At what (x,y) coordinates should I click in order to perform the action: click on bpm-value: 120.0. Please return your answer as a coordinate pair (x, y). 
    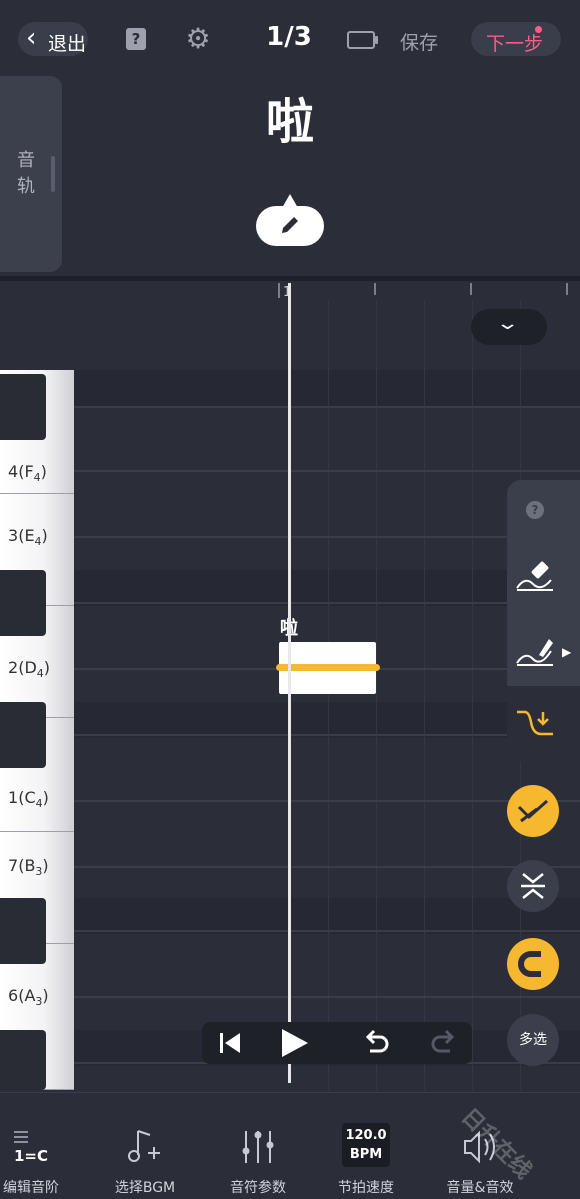
    Looking at the image, I should click on (366, 1135).